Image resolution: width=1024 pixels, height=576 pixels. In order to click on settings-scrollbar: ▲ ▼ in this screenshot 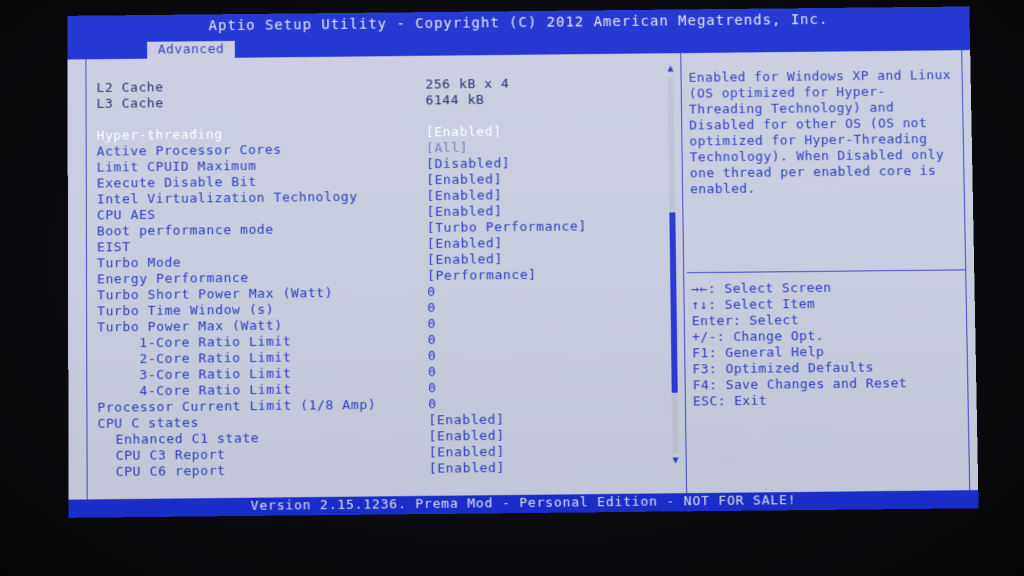, I will do `click(672, 264)`.